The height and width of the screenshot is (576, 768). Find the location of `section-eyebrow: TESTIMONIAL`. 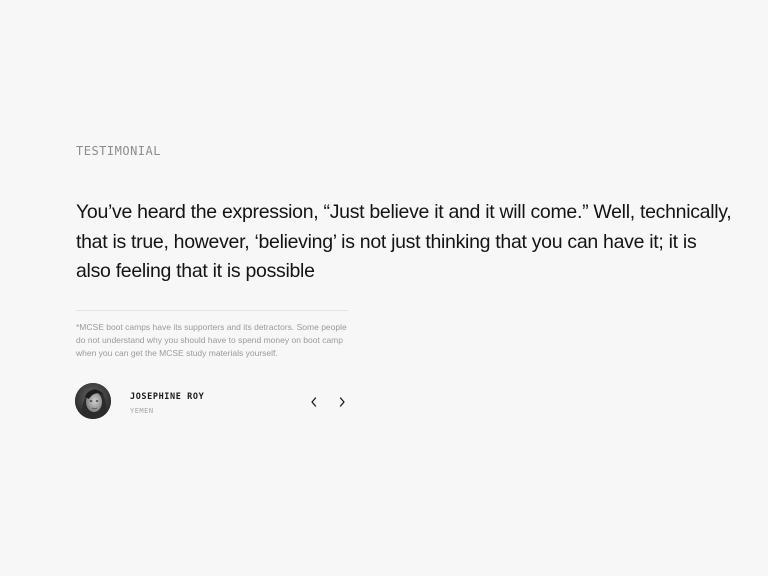

section-eyebrow: TESTIMONIAL is located at coordinates (118, 151).